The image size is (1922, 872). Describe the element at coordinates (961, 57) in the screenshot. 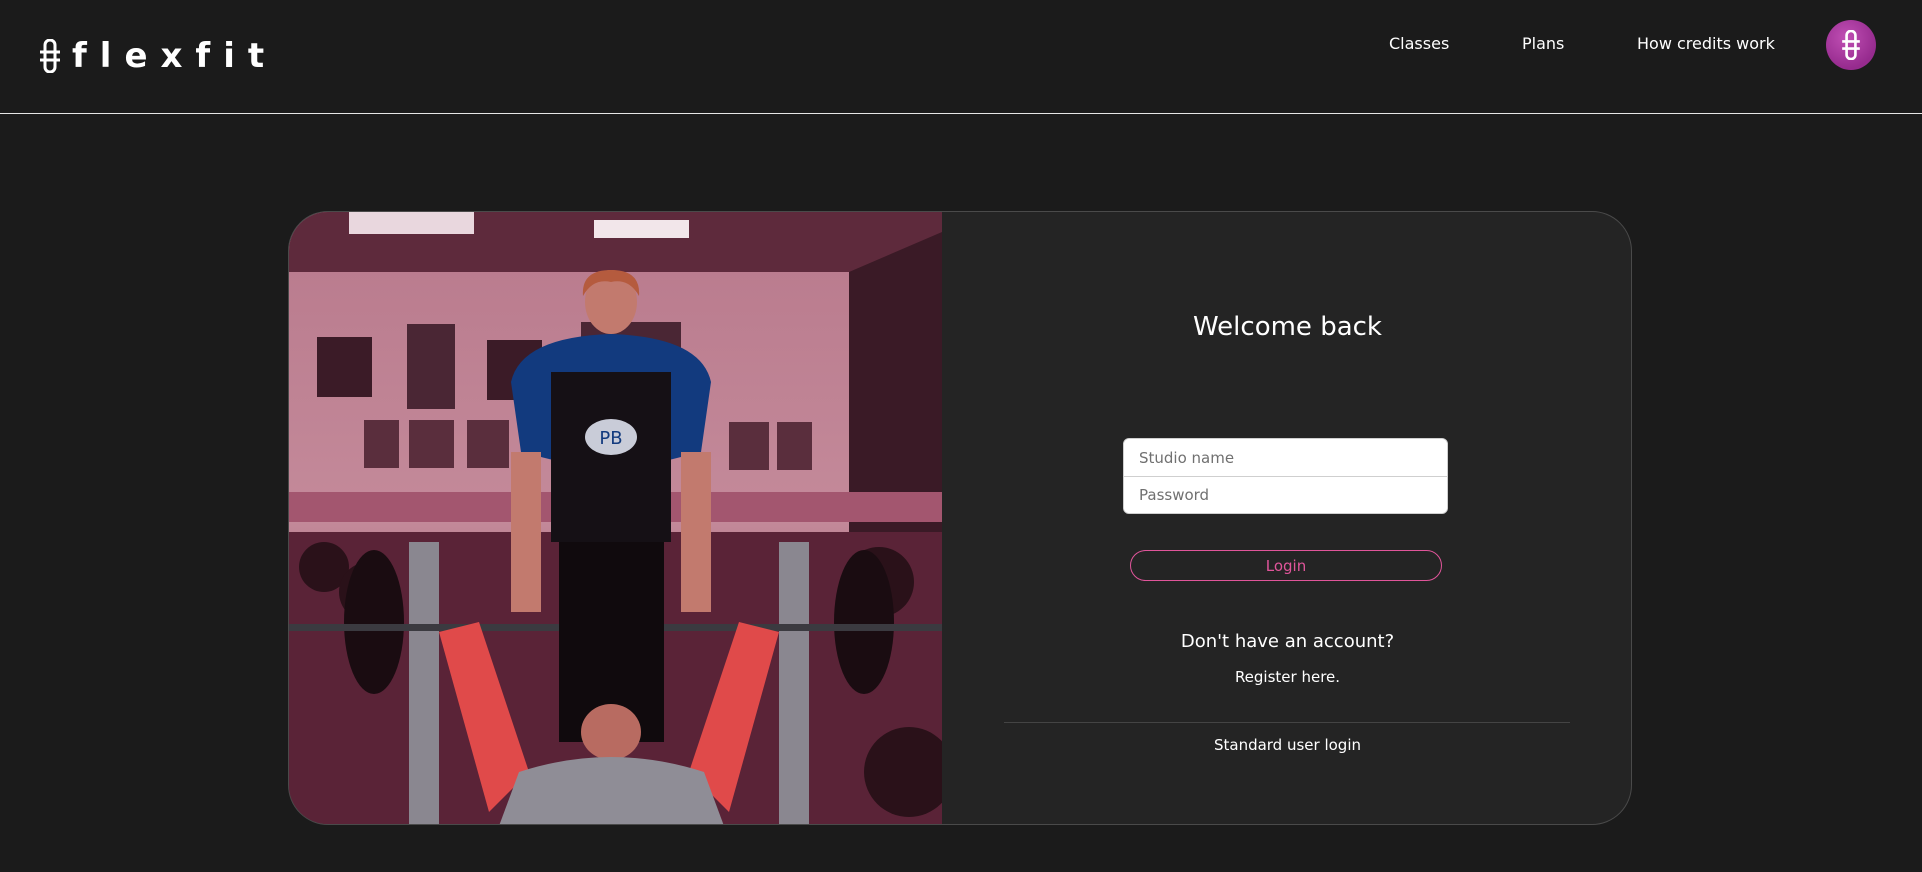

I see `site-header: flexfit Classes Plans How credits work` at that location.